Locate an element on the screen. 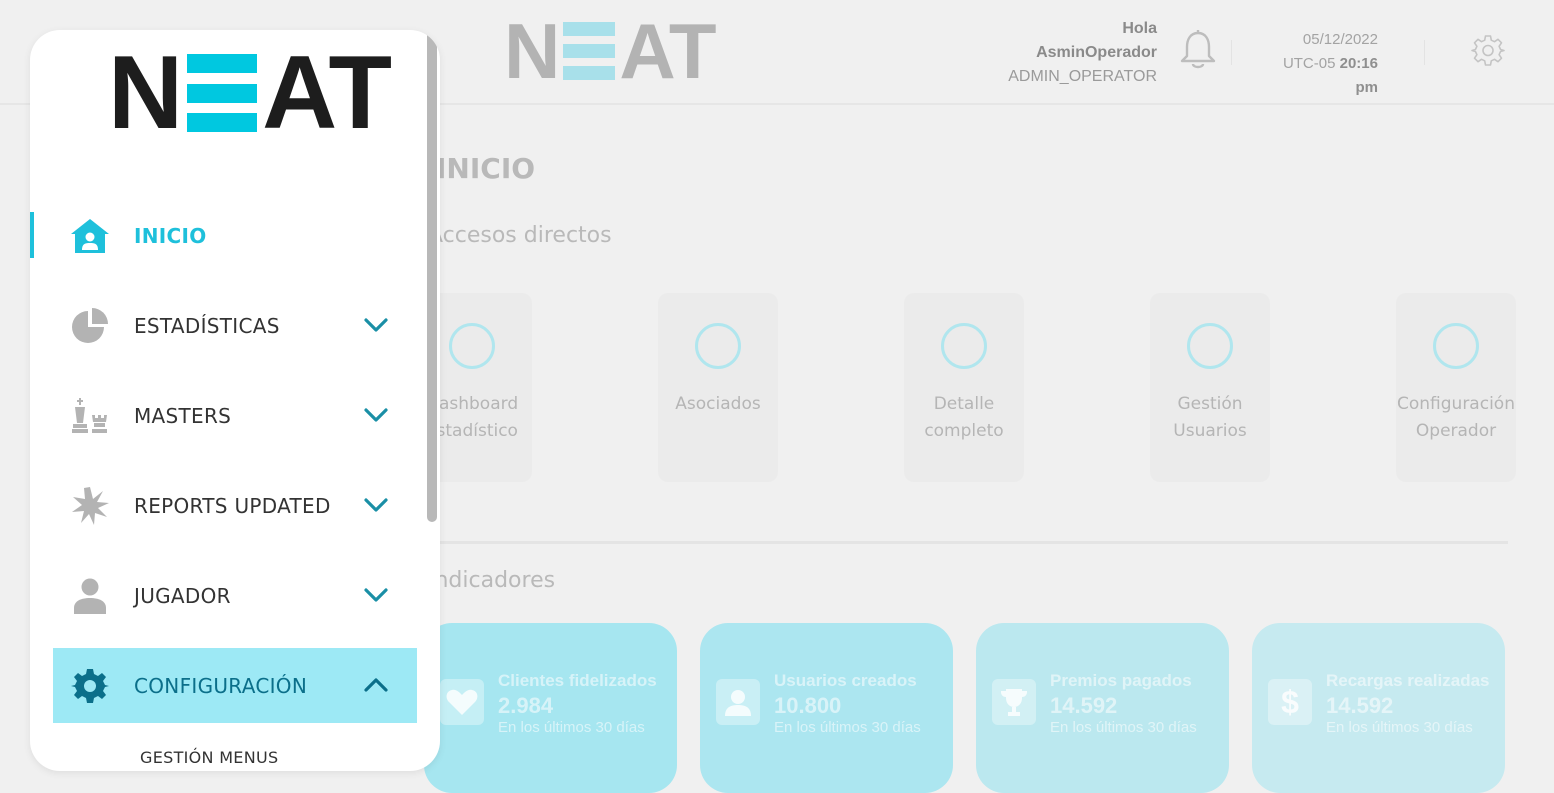 Image resolution: width=1554 pixels, height=793 pixels. sidebar-subitem-gestion-menus: GESTIÓN MENUS is located at coordinates (209, 757).